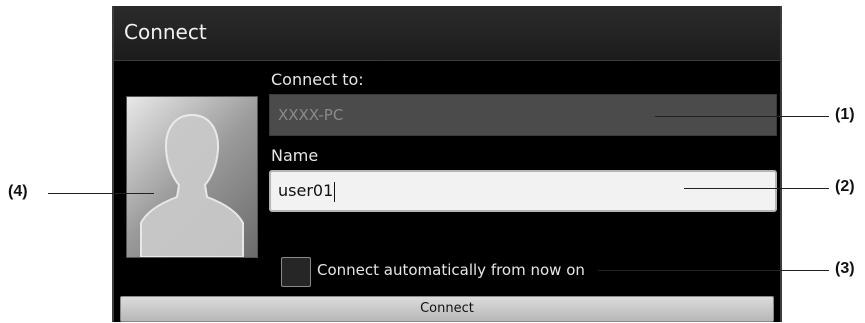 This screenshot has height=323, width=865. Describe the element at coordinates (335, 191) in the screenshot. I see `text-caret` at that location.